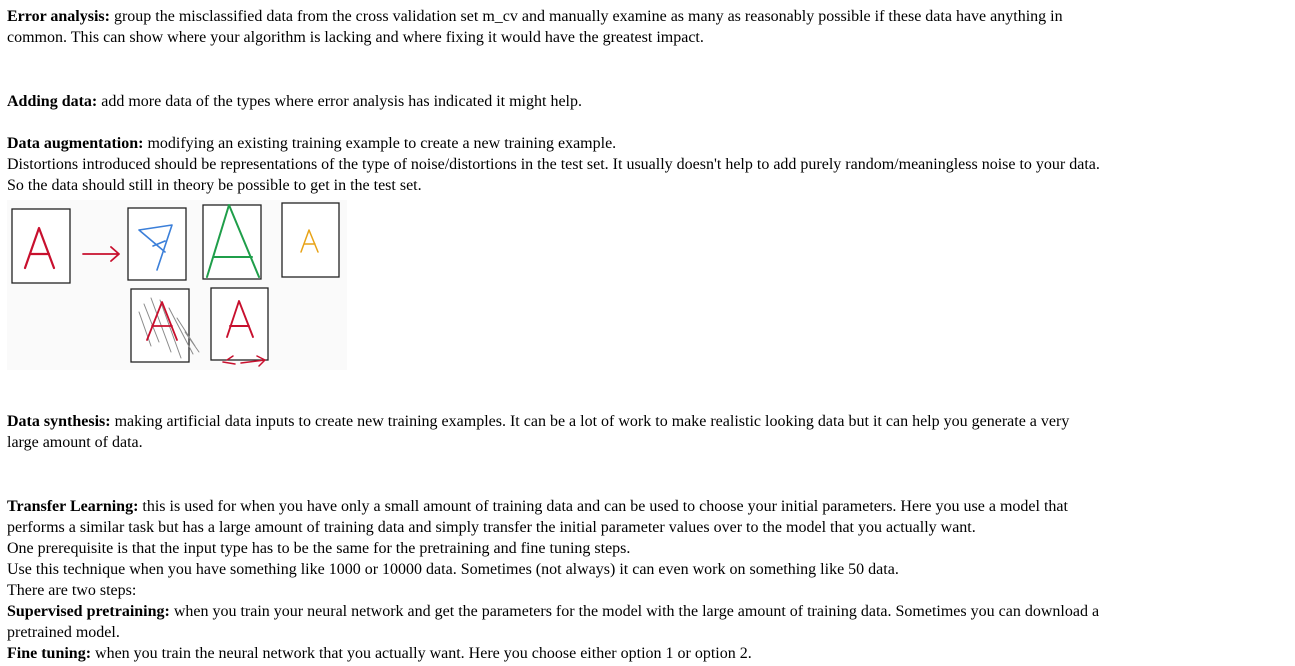  Describe the element at coordinates (41, 246) in the screenshot. I see `original-a-box` at that location.